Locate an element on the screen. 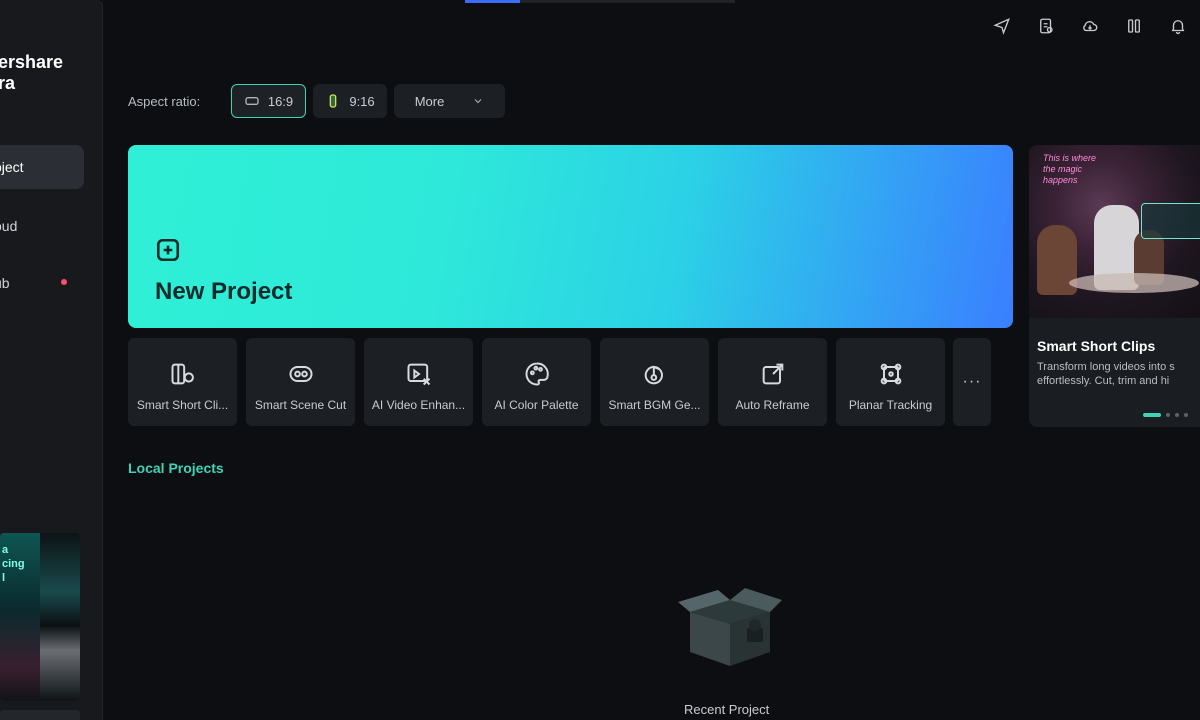 The width and height of the screenshot is (1200, 720). thumb-panel-right is located at coordinates (60, 617).